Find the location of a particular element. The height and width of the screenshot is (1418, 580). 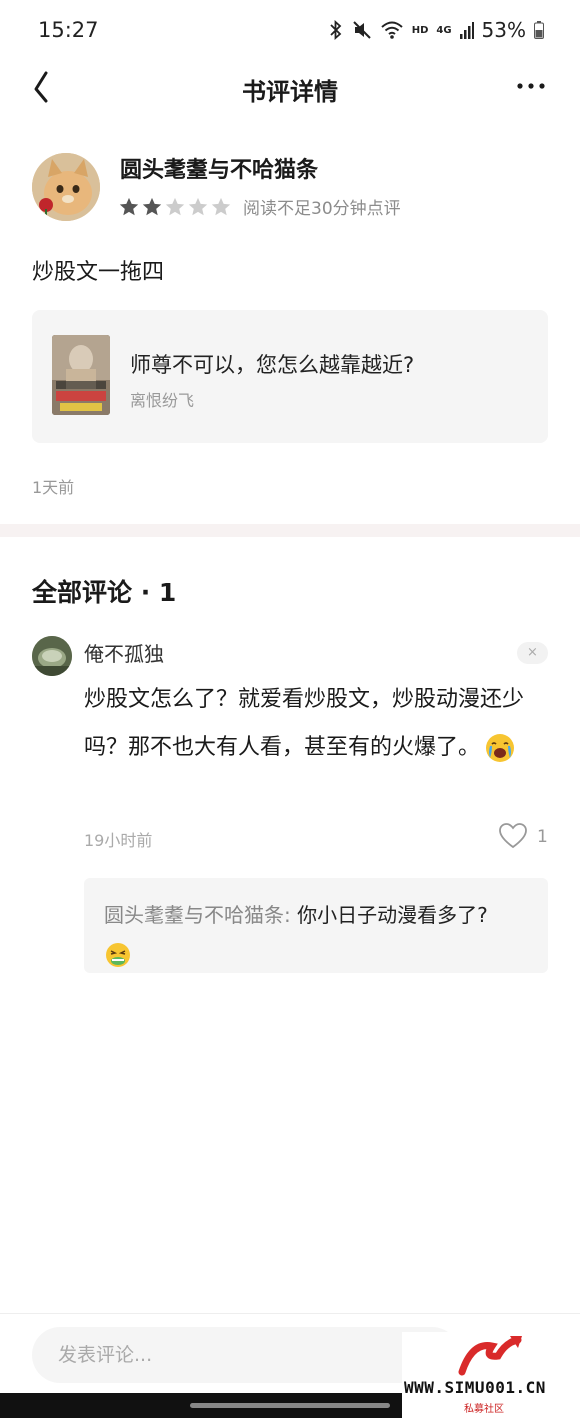

watermark: WWW.SIMU001.CN 私募社区 is located at coordinates (491, 1375).